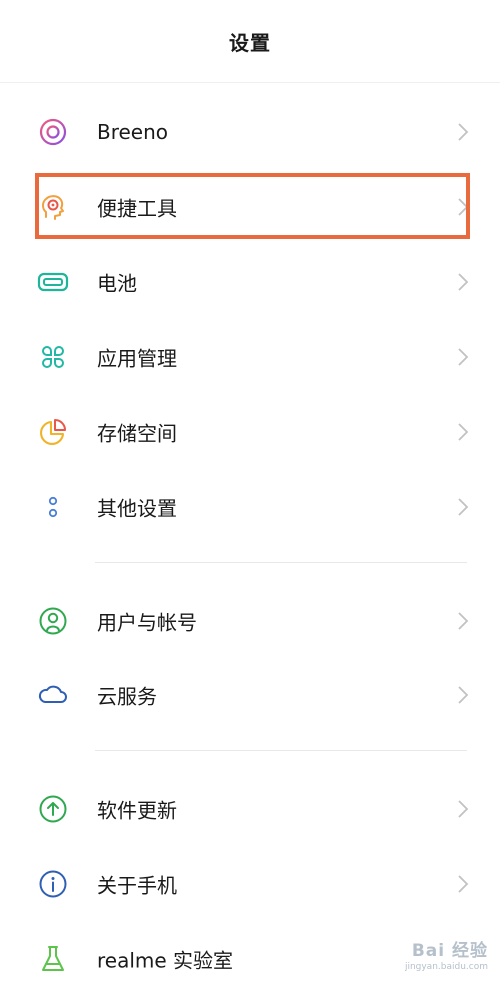  Describe the element at coordinates (250, 132) in the screenshot. I see `settings-item-breeno: Breeno` at that location.